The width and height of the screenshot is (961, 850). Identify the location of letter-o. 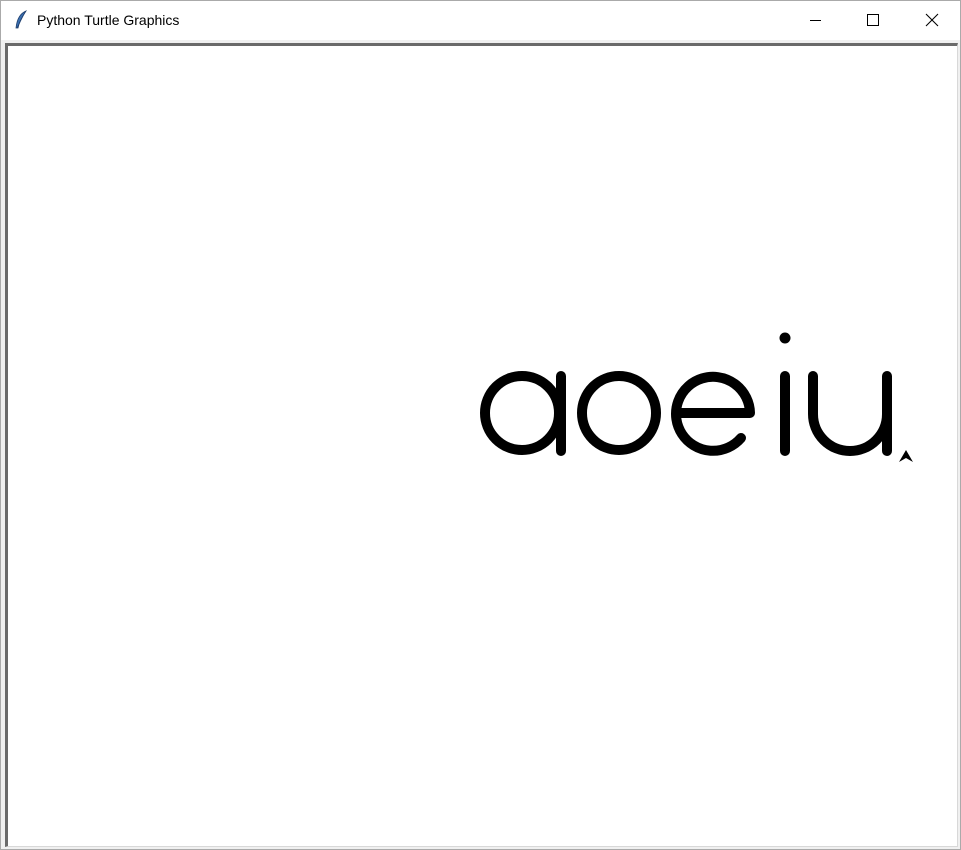
(619, 413).